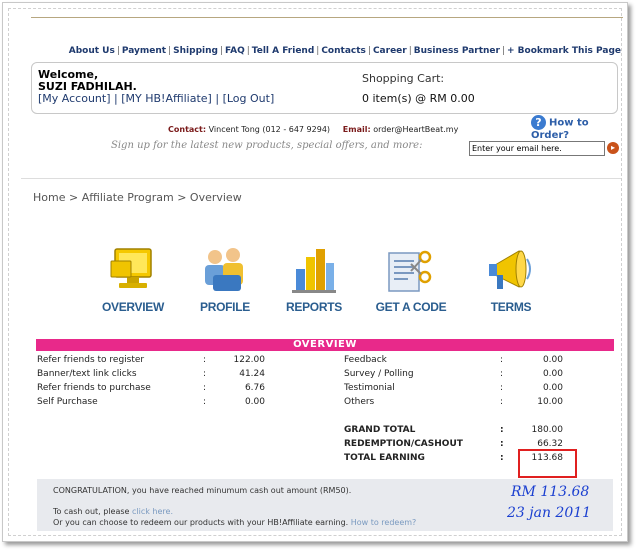 This screenshot has width=640, height=551. I want to click on section-divider, so click(321, 178).